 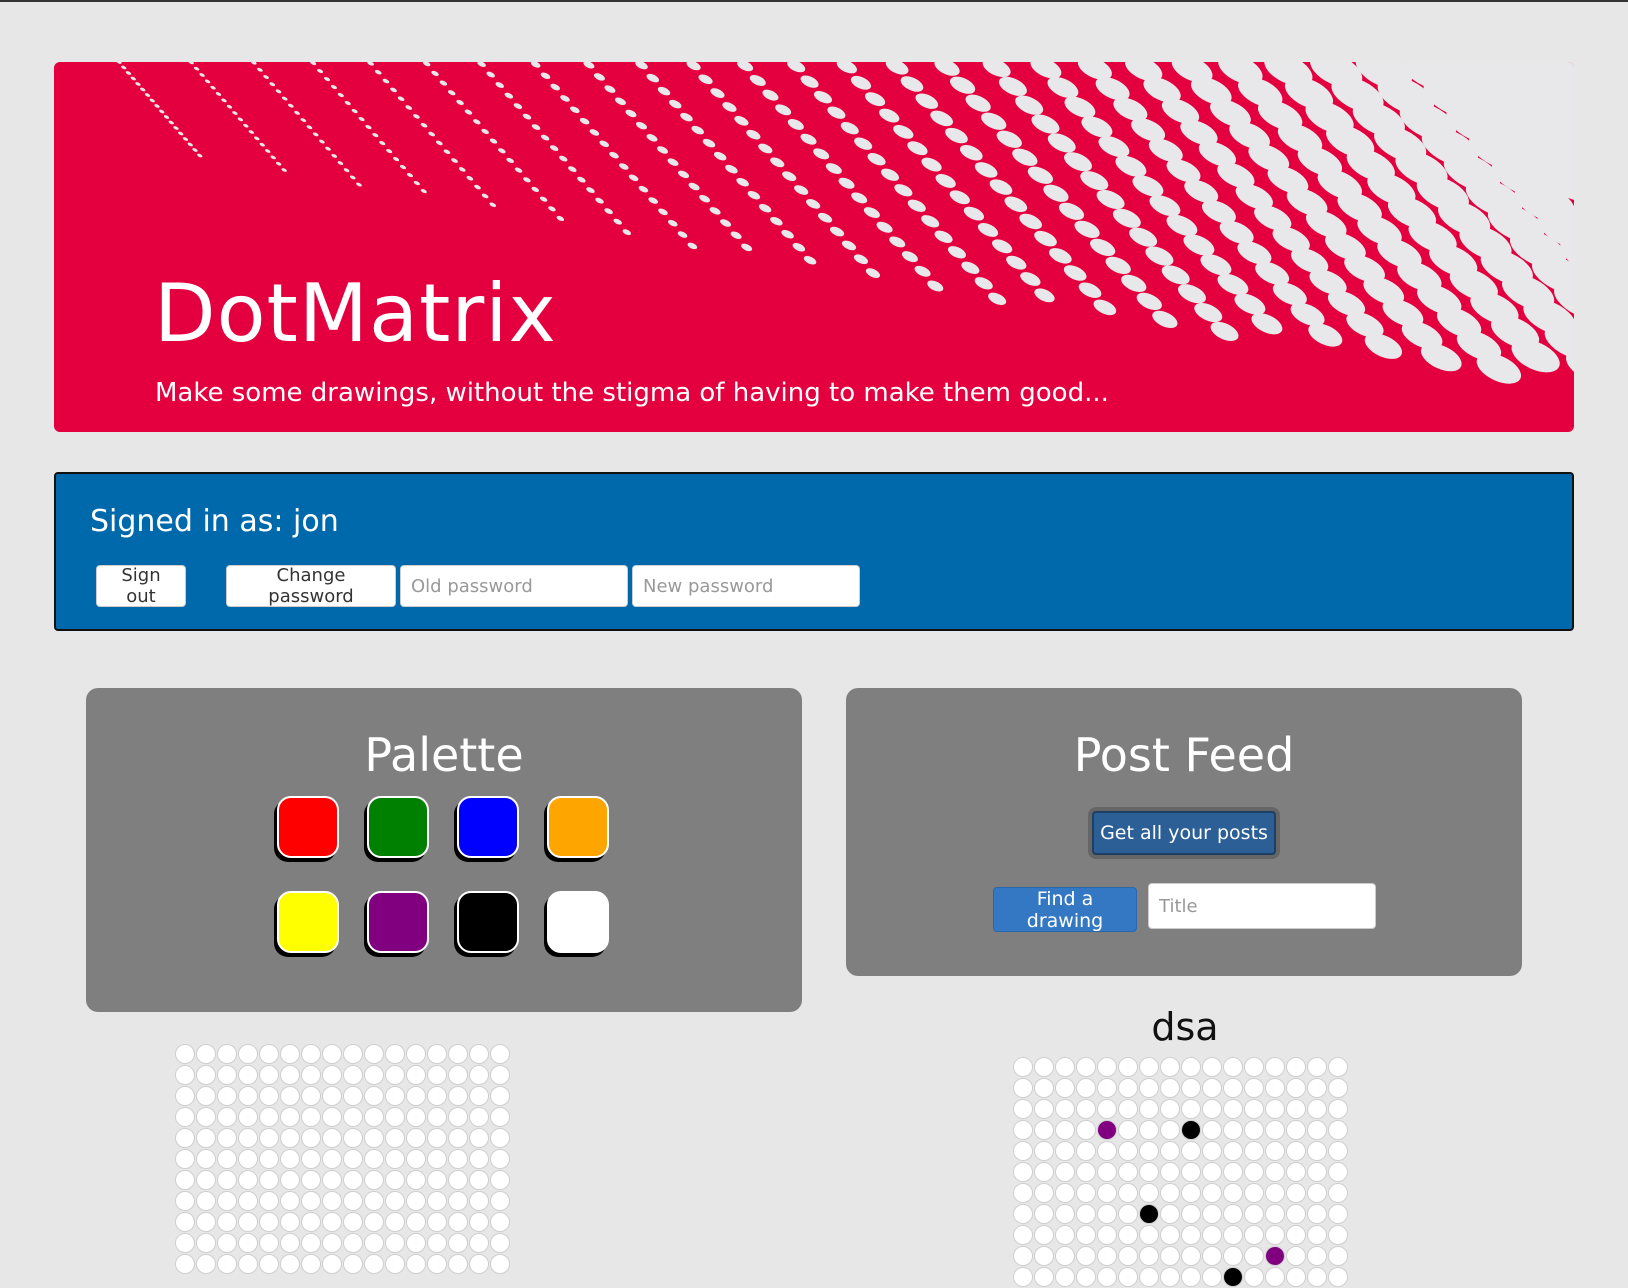 What do you see at coordinates (311, 586) in the screenshot?
I see `change-password-button: Change password` at bounding box center [311, 586].